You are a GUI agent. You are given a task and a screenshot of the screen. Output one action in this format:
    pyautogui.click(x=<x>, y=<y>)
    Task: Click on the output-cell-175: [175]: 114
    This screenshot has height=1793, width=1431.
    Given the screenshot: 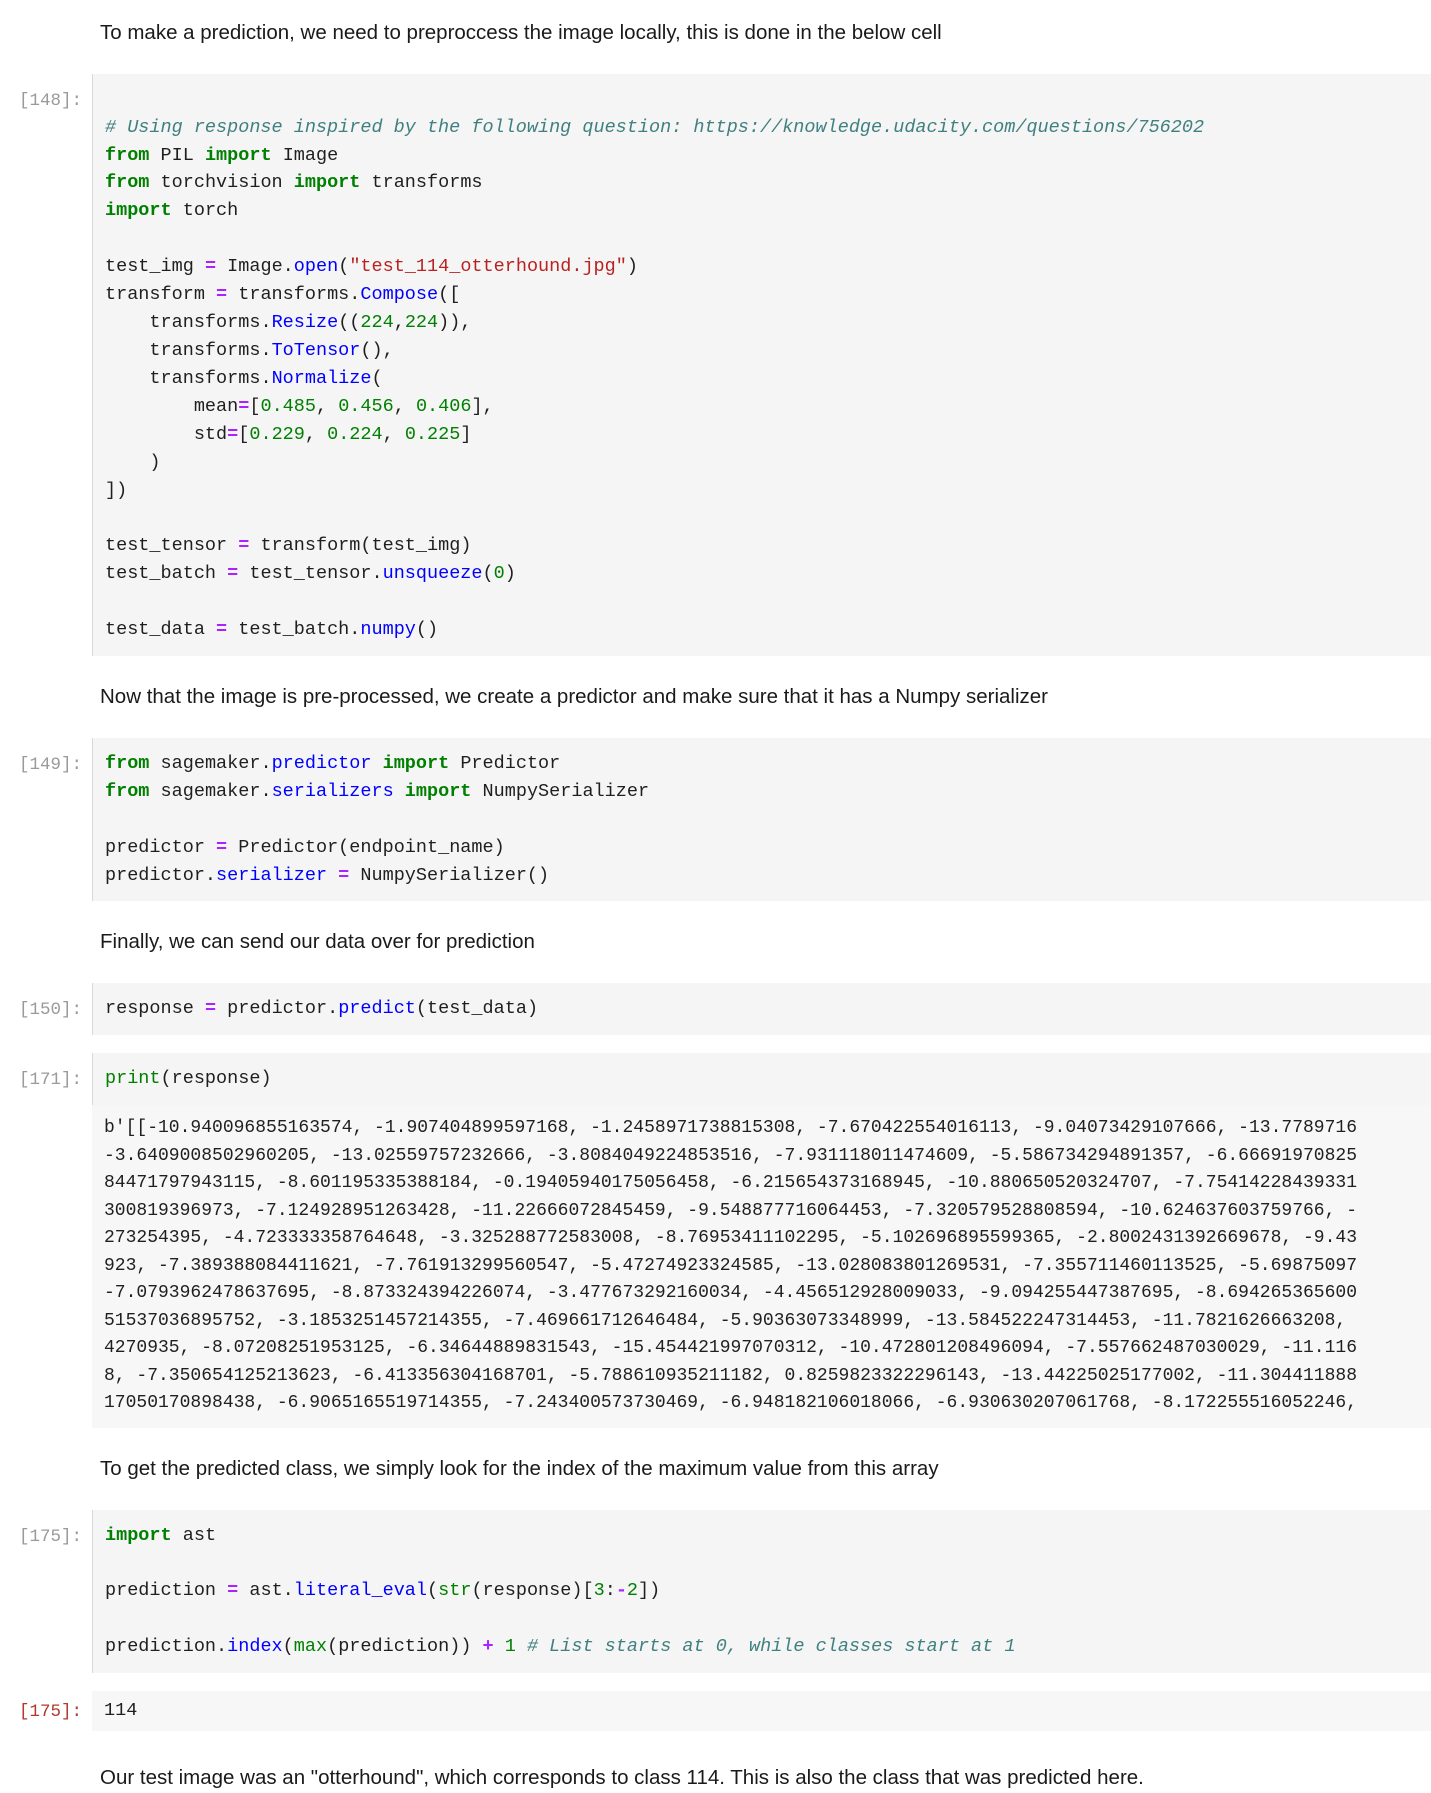 What is the action you would take?
    pyautogui.click(x=715, y=1711)
    